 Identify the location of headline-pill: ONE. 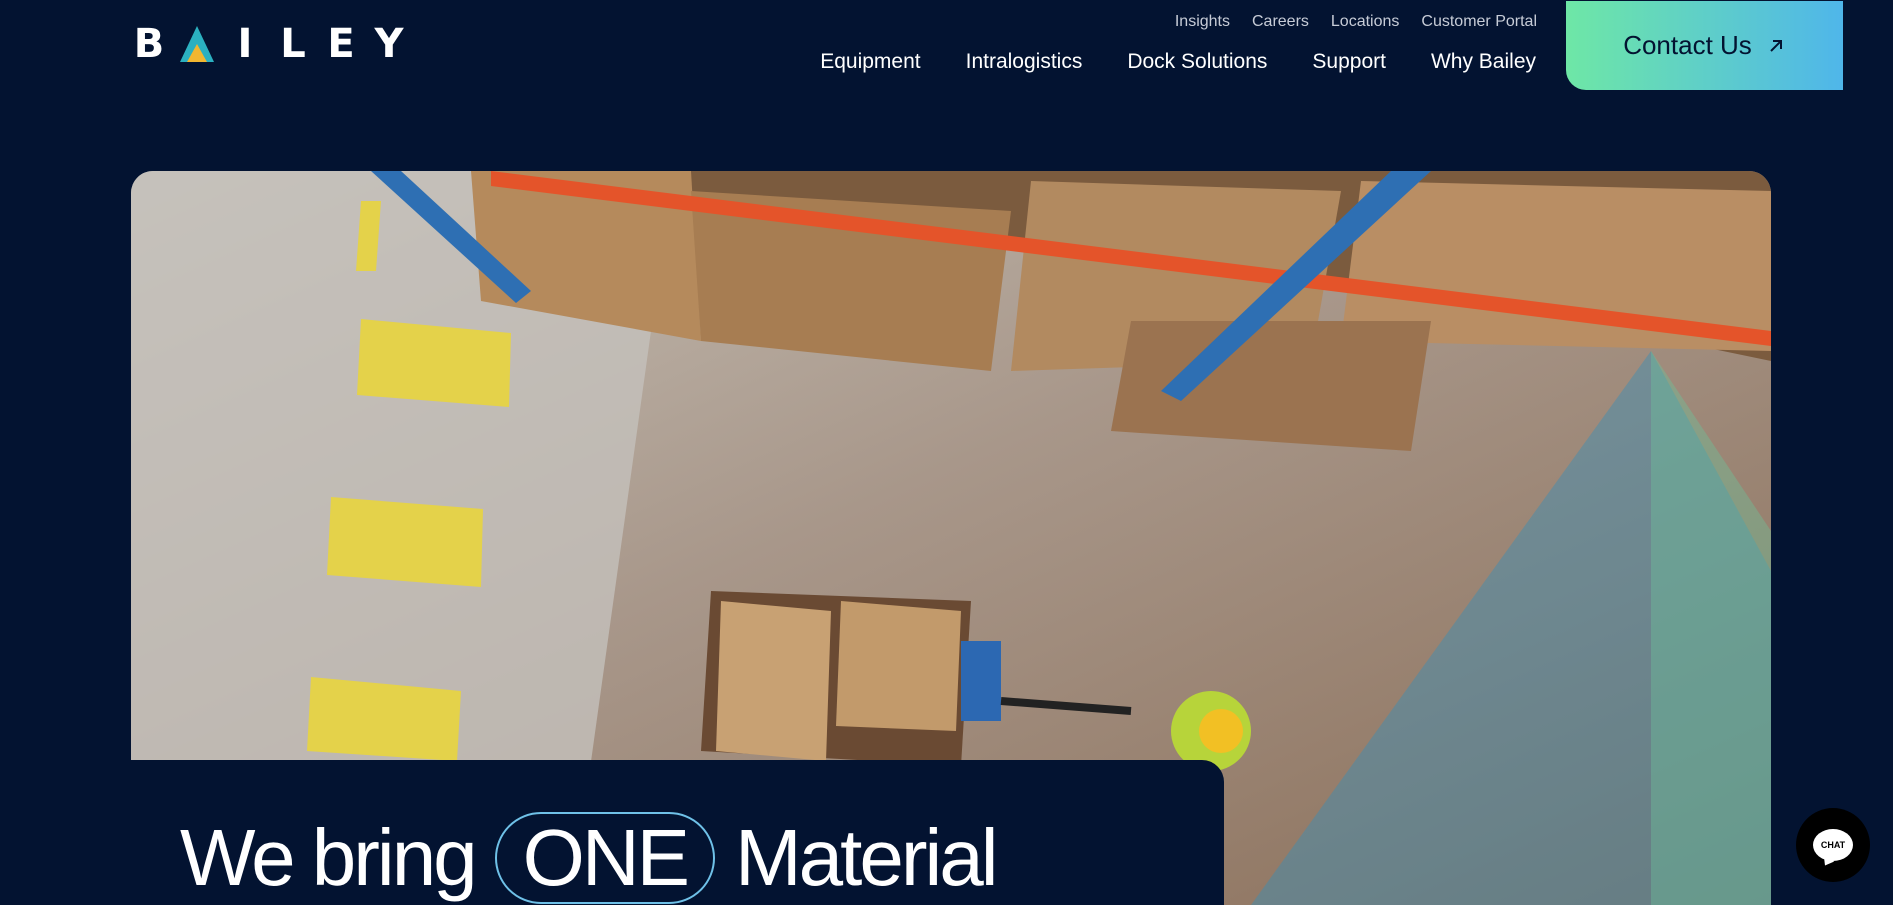
(605, 858).